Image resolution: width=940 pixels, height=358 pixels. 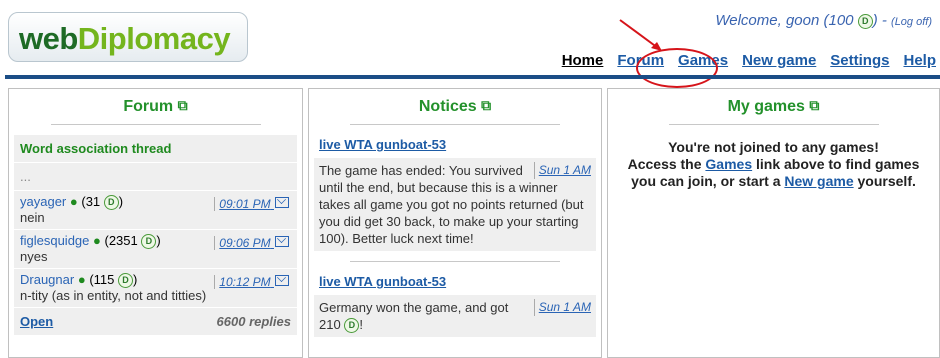 What do you see at coordinates (750, 20) in the screenshot?
I see `welcome-prefix: Welcome,` at bounding box center [750, 20].